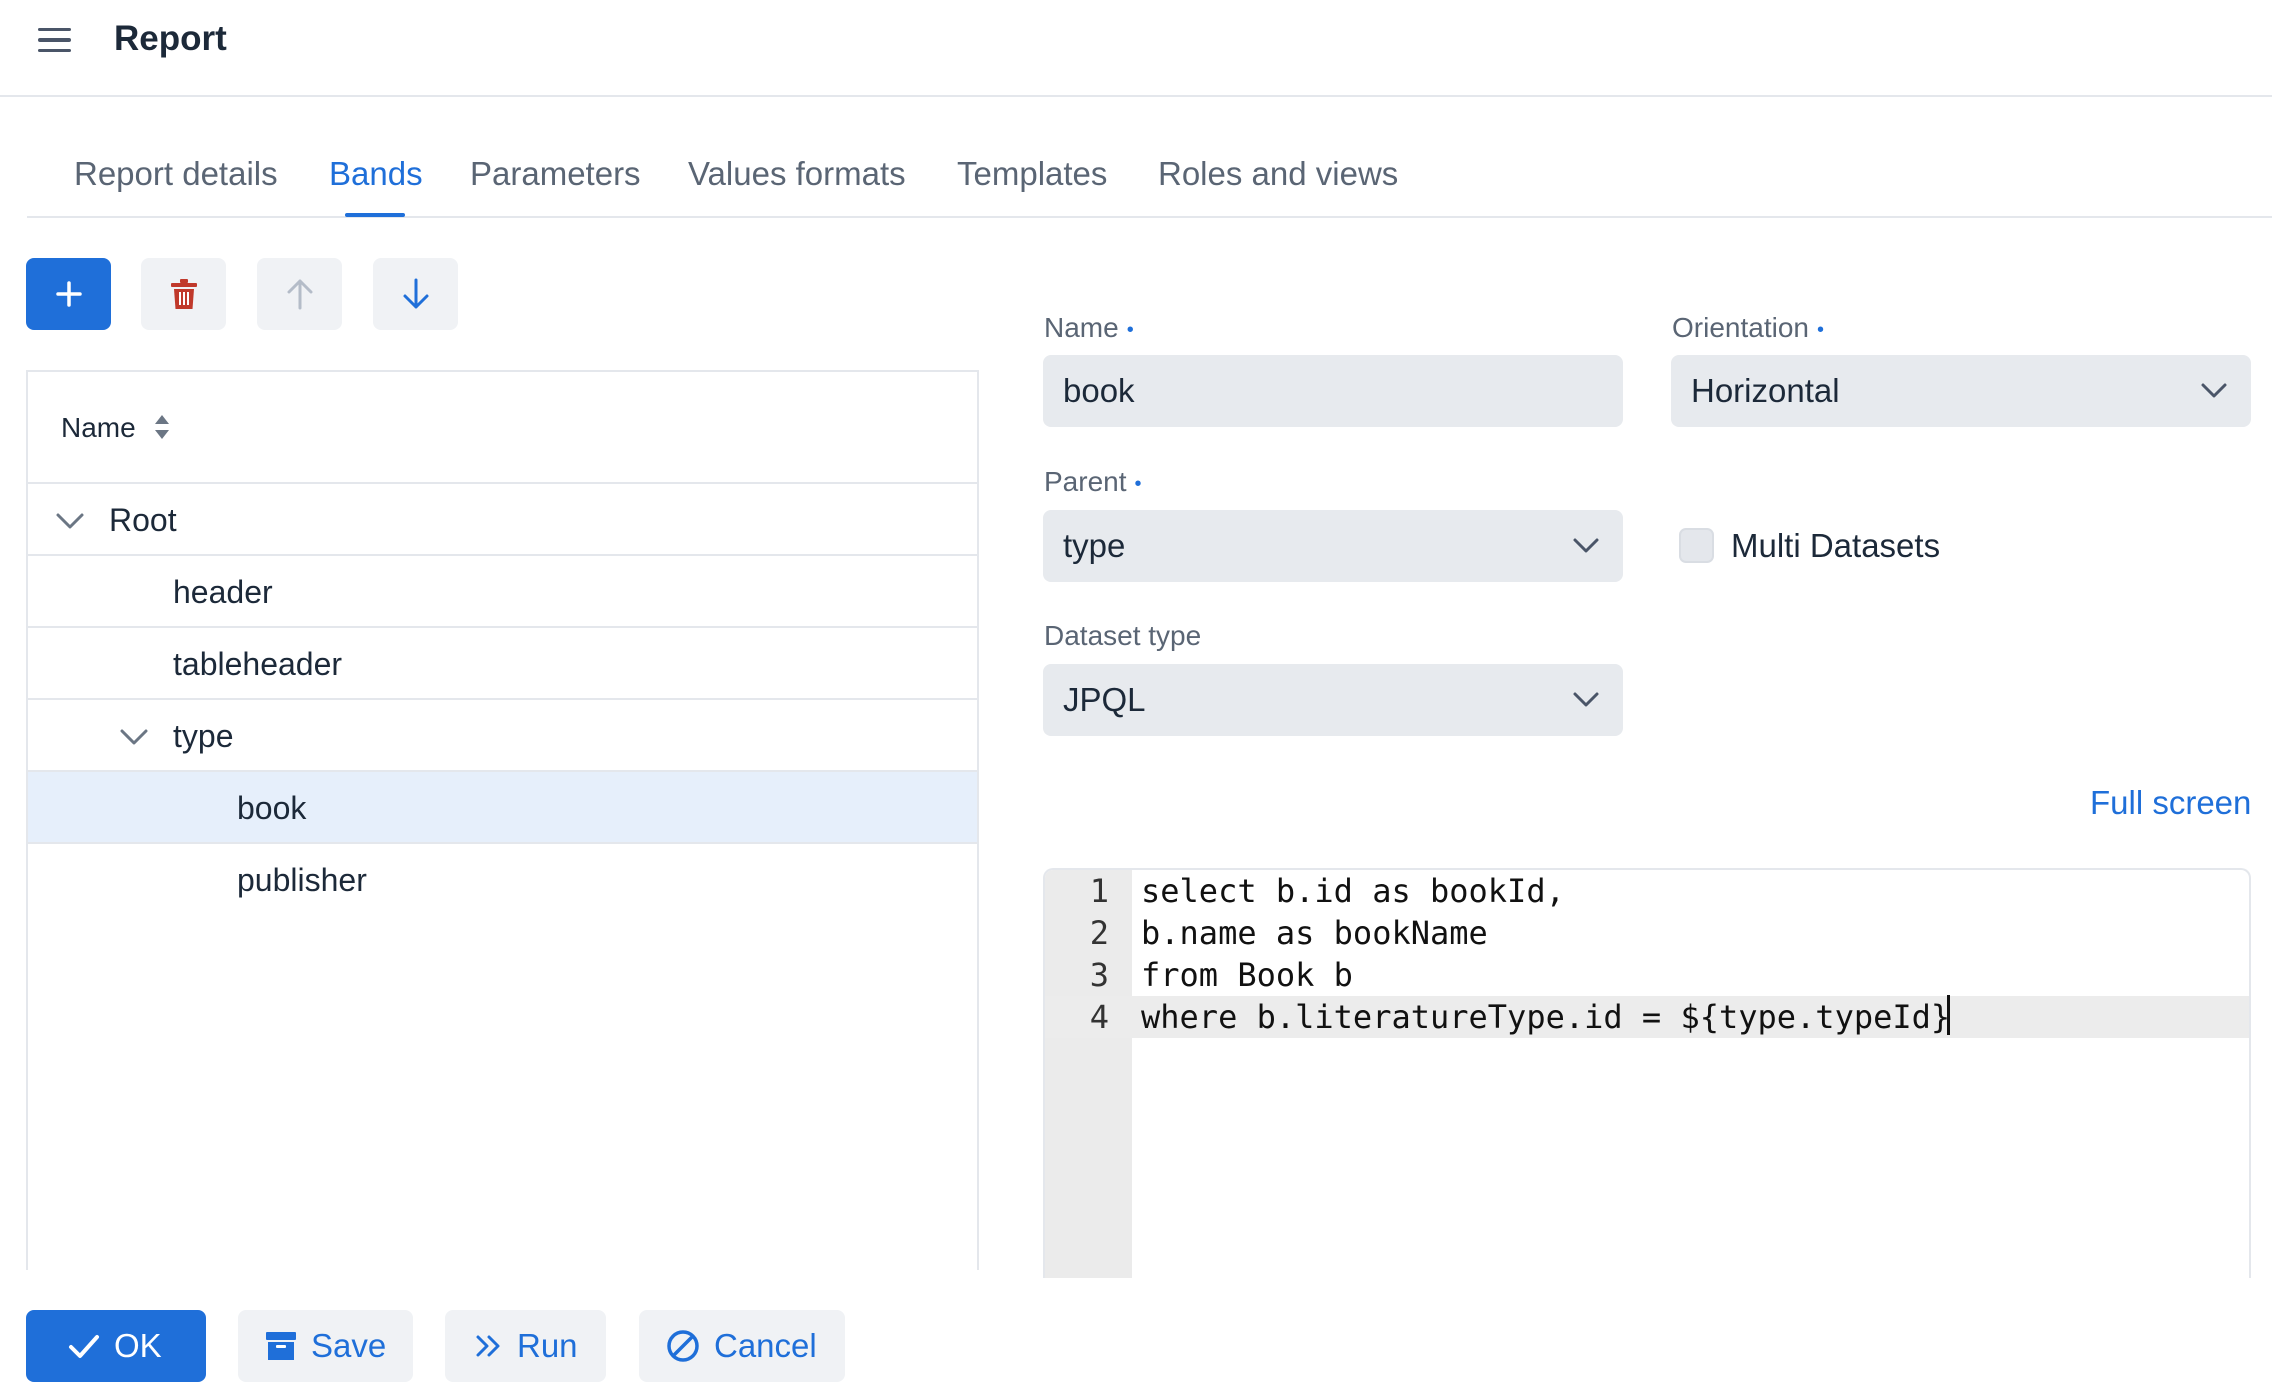 The image size is (2272, 1396). What do you see at coordinates (176, 174) in the screenshot?
I see `tab-report-details: Report details` at bounding box center [176, 174].